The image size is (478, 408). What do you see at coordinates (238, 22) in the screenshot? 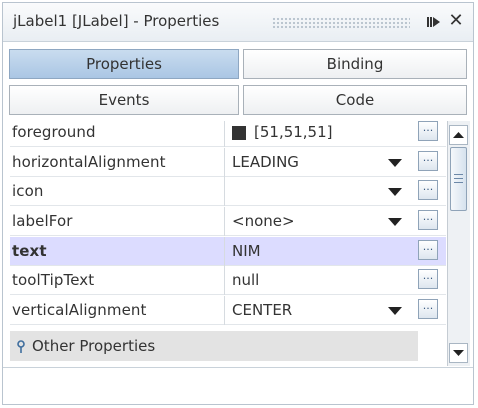
I see `title-bar: jLabel1 [JLabel] - Properties ✕` at bounding box center [238, 22].